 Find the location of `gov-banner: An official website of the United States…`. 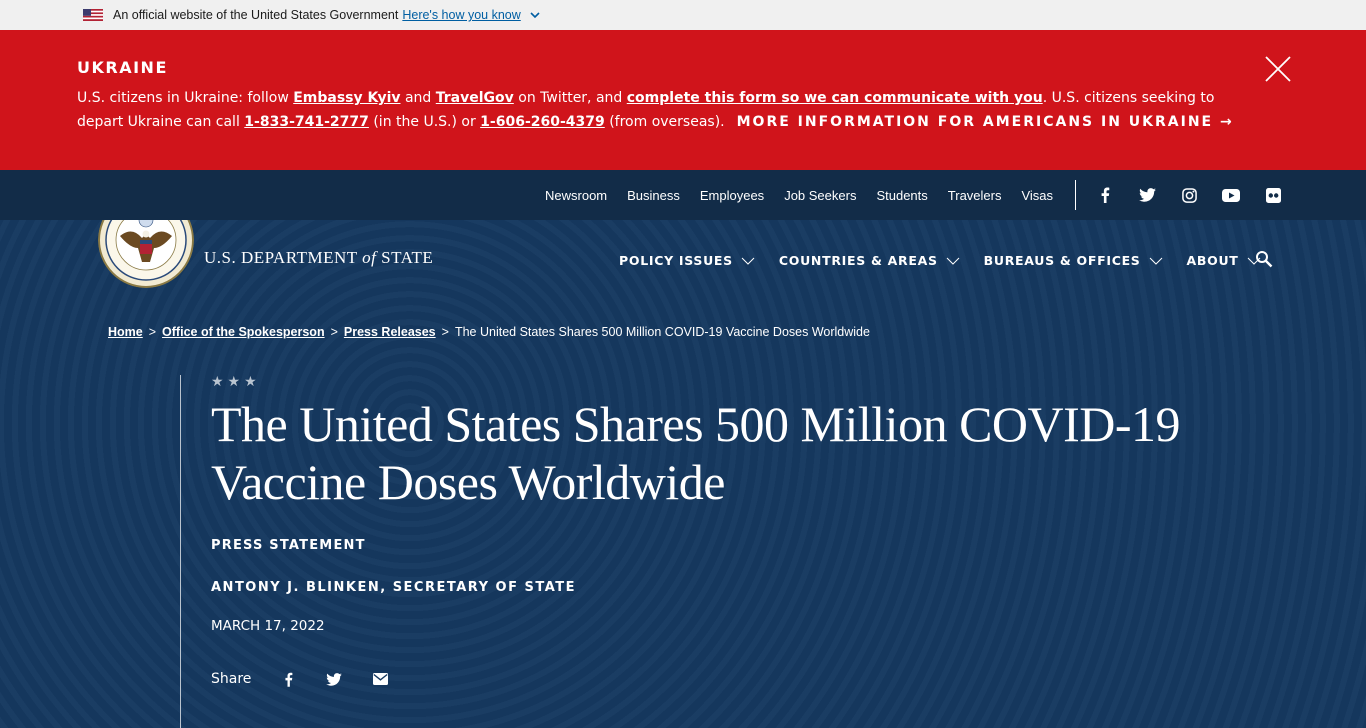

gov-banner: An official website of the United States… is located at coordinates (683, 15).